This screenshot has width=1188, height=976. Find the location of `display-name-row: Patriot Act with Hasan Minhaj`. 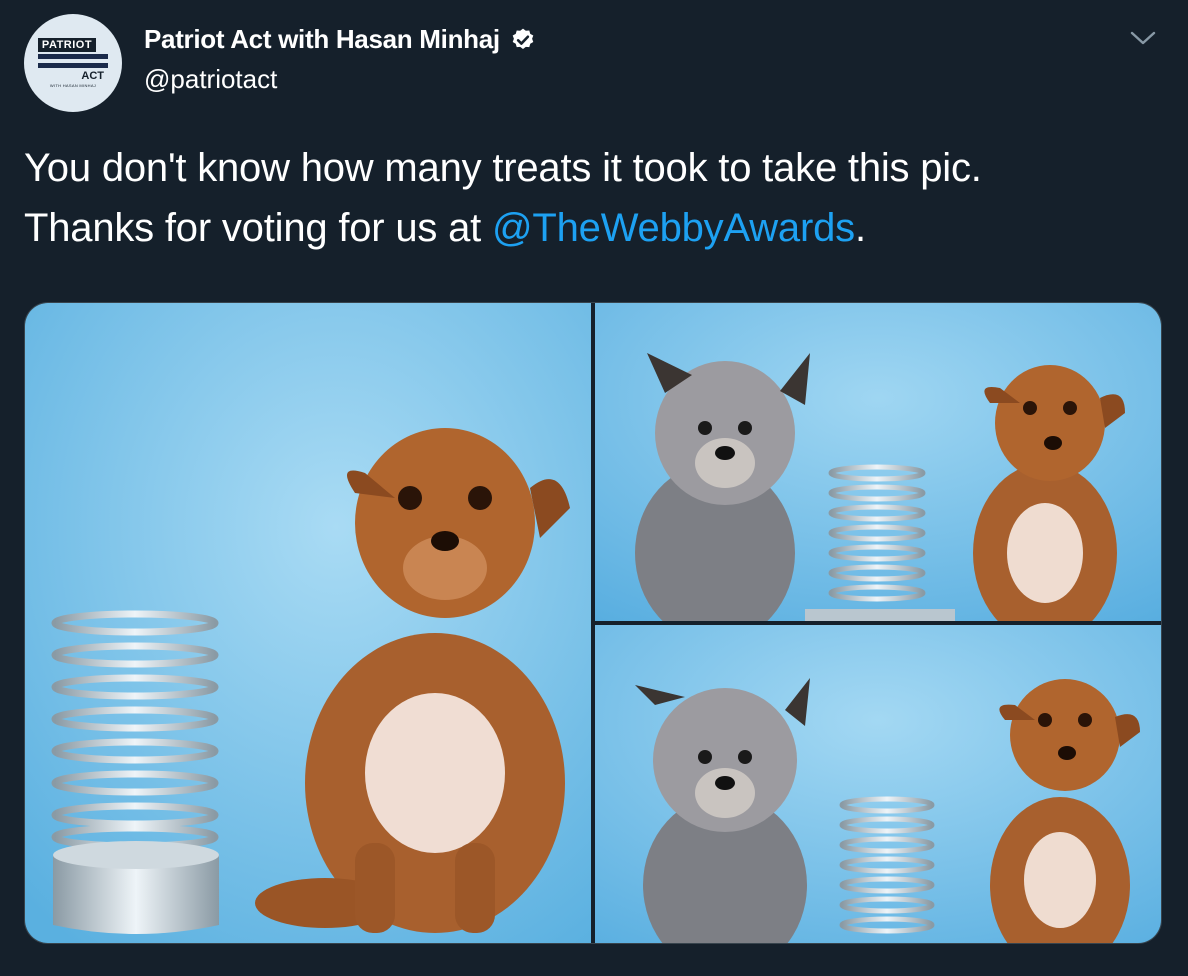

display-name-row: Patriot Act with Hasan Minhaj is located at coordinates (340, 39).